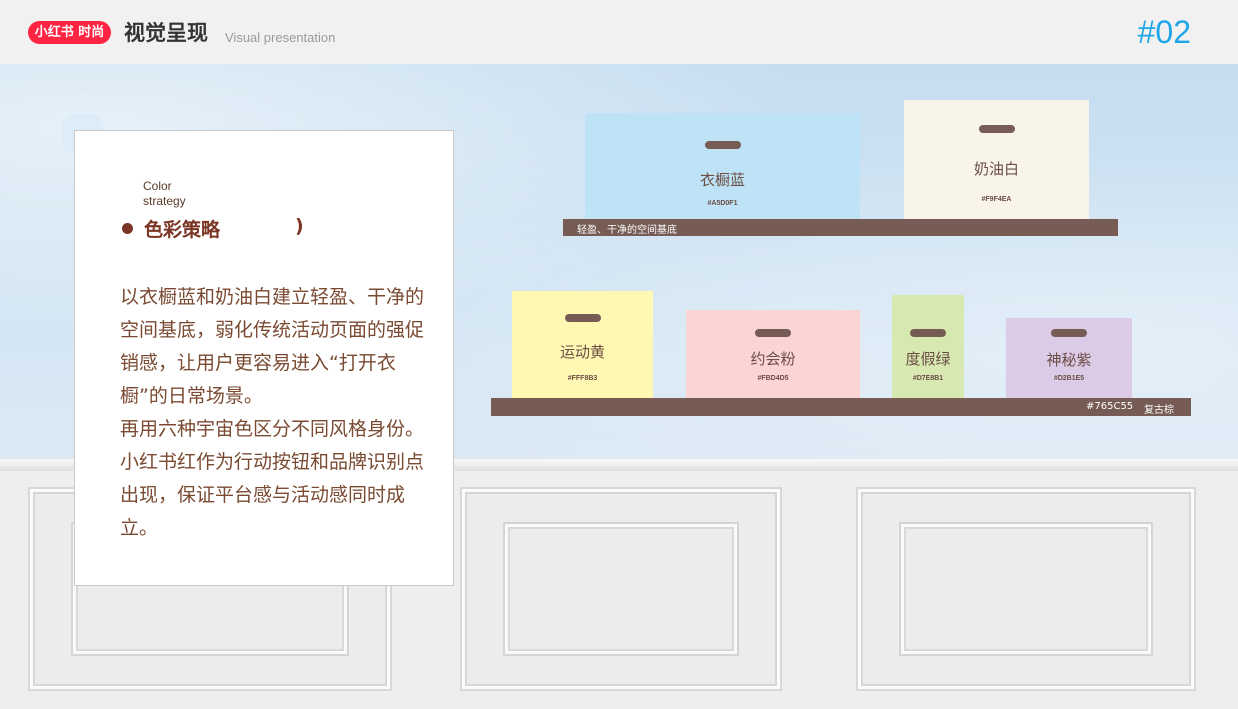 The width and height of the screenshot is (1238, 709). Describe the element at coordinates (1159, 410) in the screenshot. I see `bottom-shelf-label: 复古棕` at that location.